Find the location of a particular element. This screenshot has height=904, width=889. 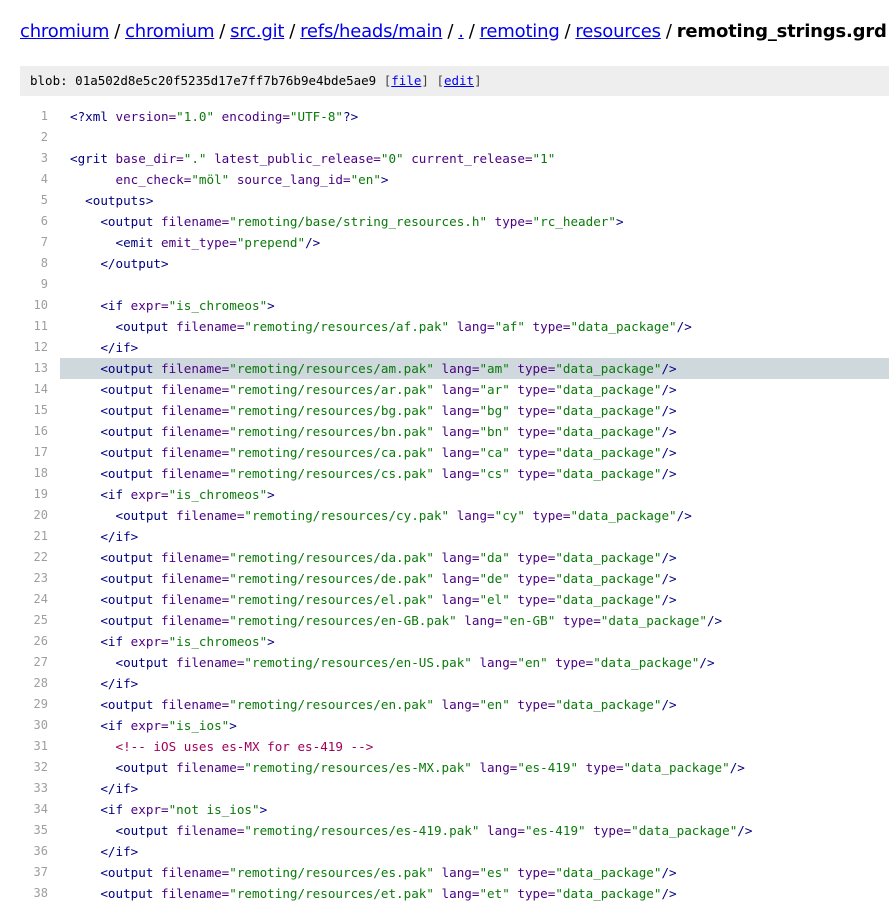

line-number: 10 is located at coordinates (34, 305).